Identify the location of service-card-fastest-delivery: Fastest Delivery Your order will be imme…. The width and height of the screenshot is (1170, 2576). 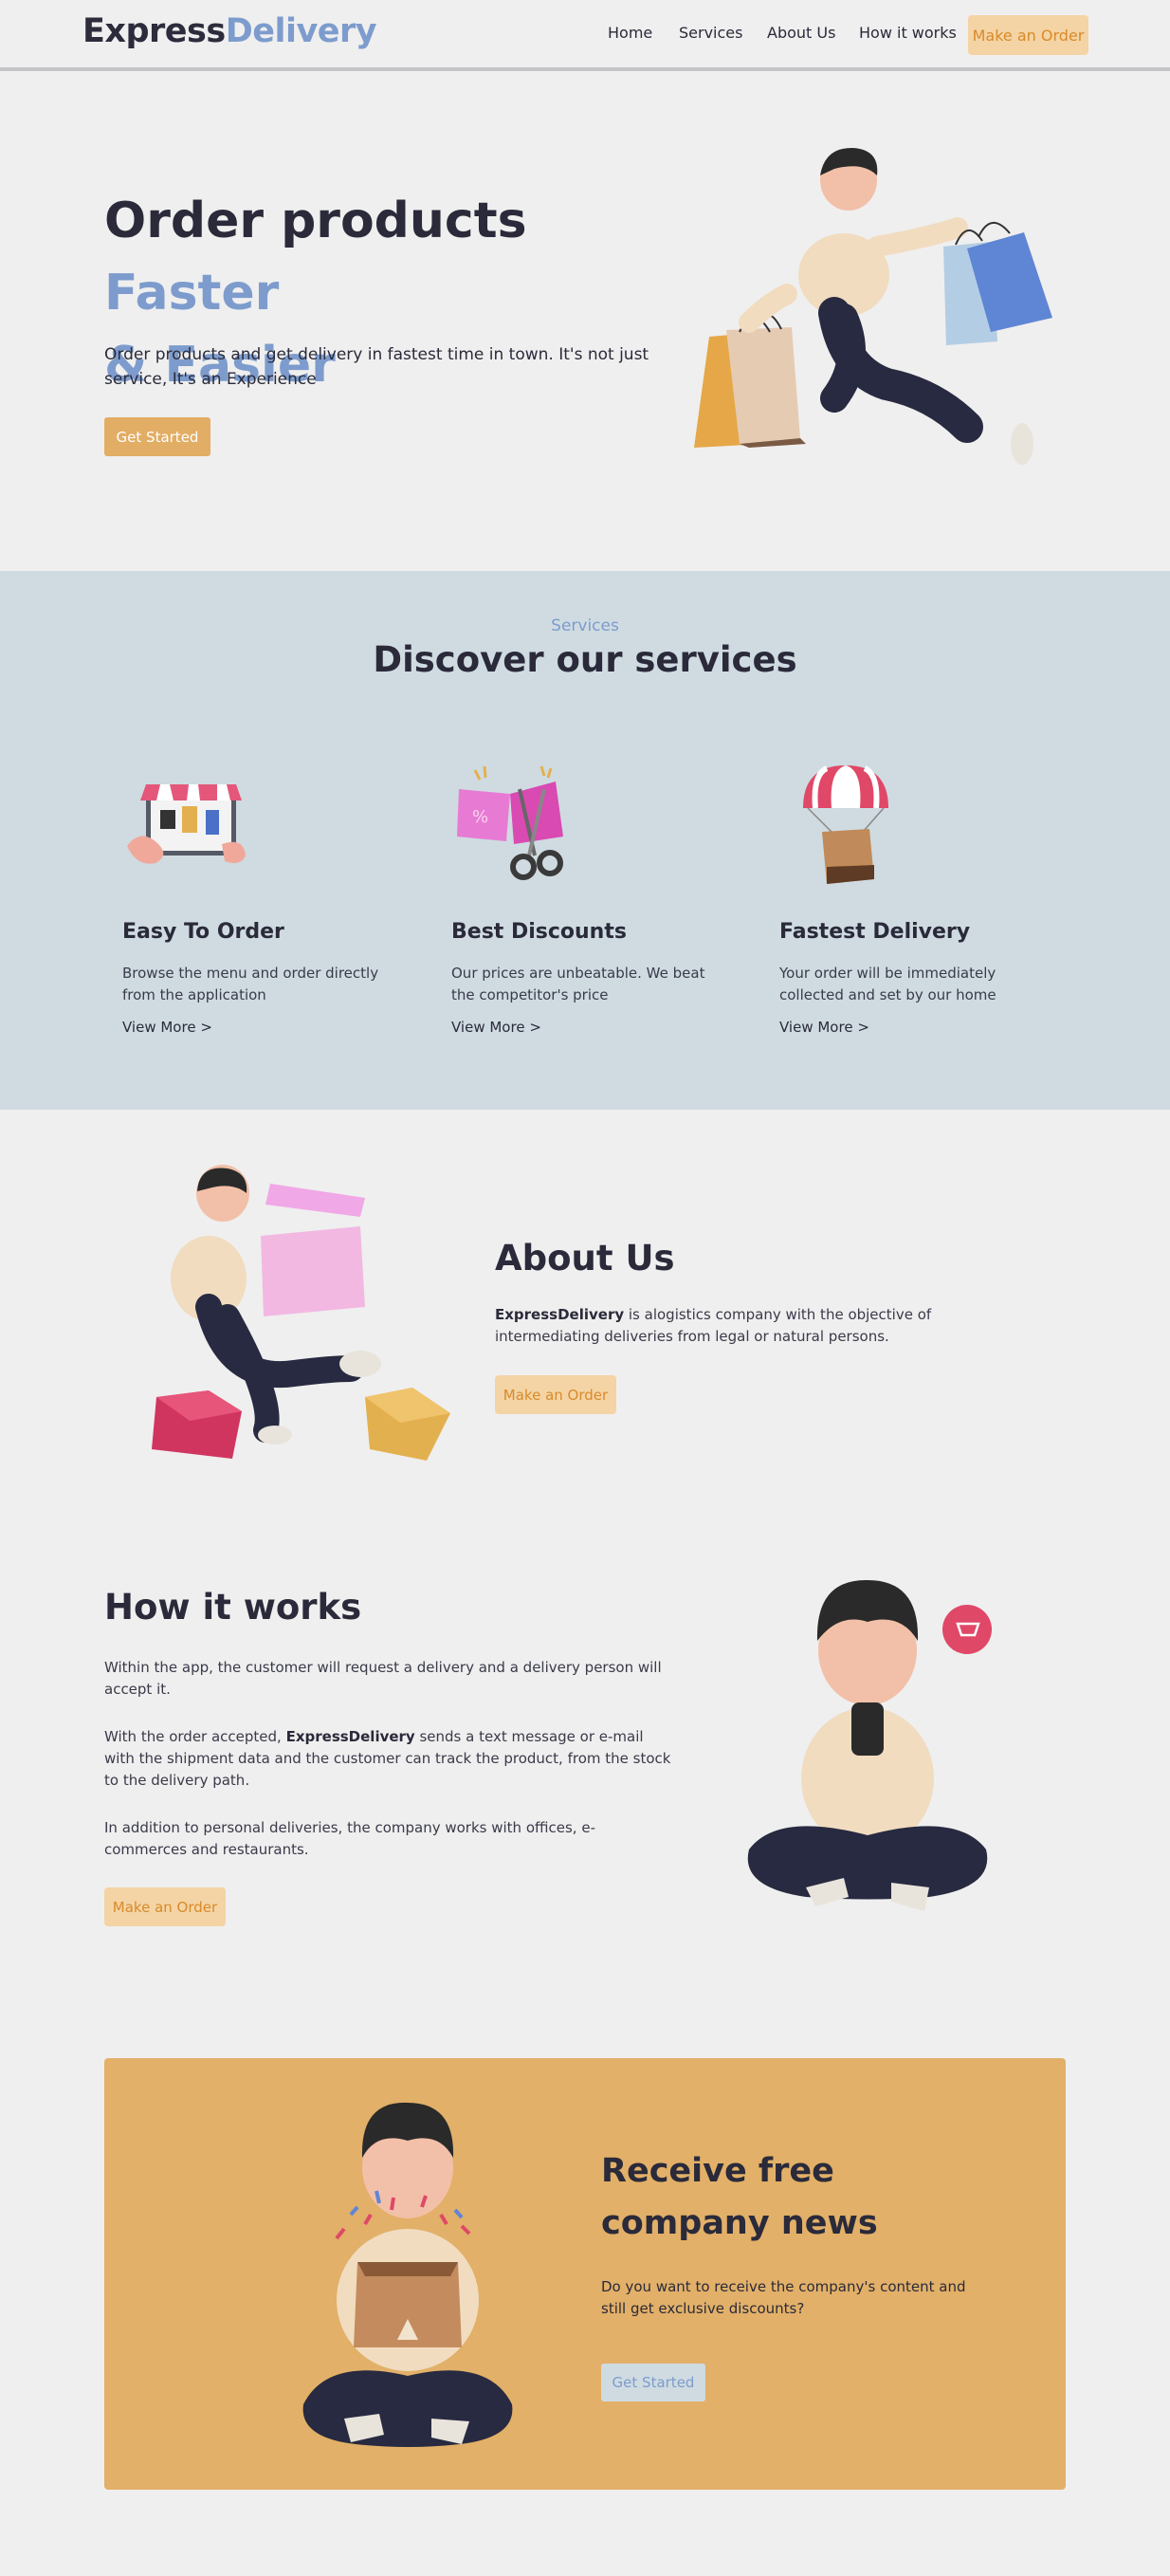
(921, 898).